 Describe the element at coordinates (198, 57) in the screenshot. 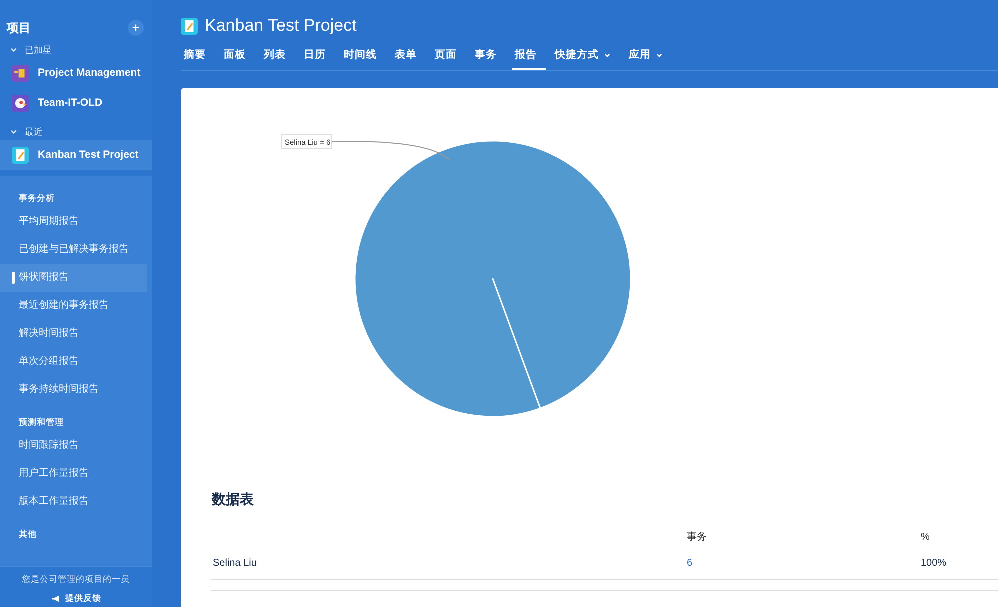

I see `nav-tab: 摘要` at that location.